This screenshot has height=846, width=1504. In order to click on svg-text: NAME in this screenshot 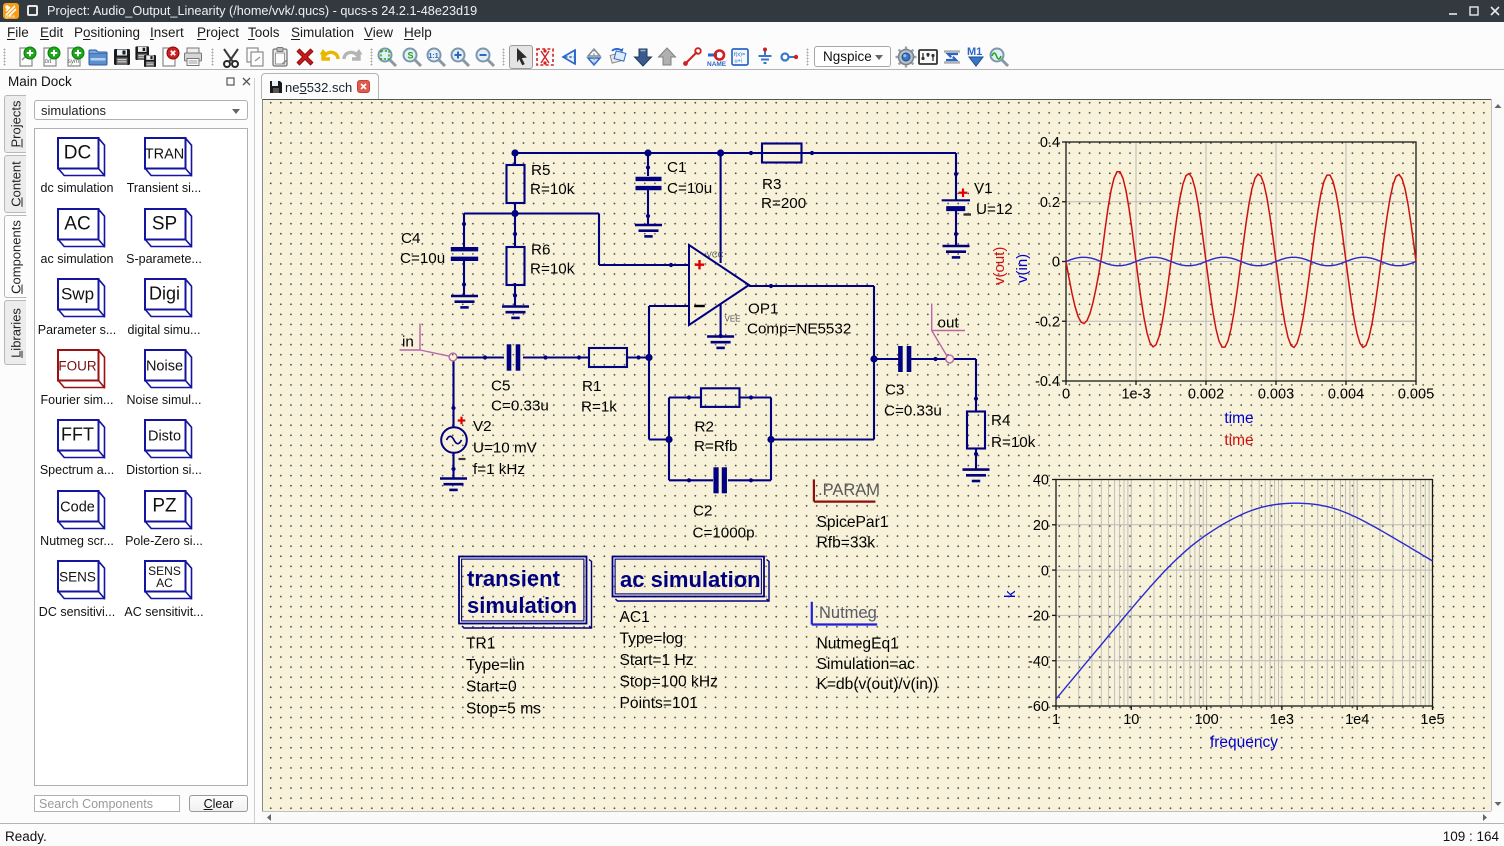, I will do `click(717, 64)`.